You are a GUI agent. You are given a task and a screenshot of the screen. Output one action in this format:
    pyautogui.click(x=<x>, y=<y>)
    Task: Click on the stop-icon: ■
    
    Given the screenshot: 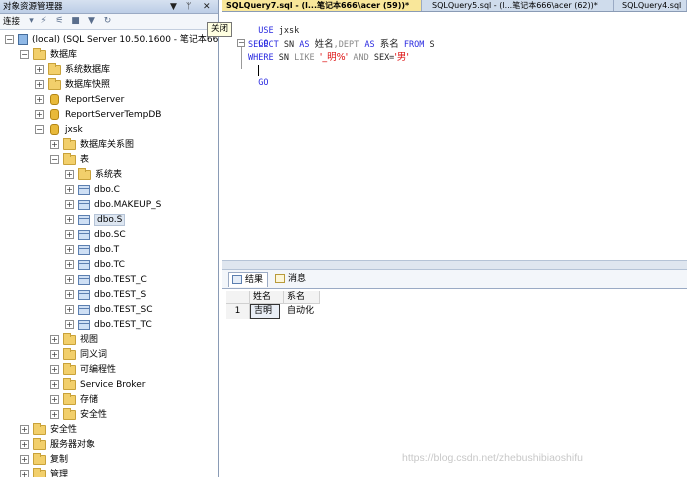 What is the action you would take?
    pyautogui.click(x=75, y=21)
    